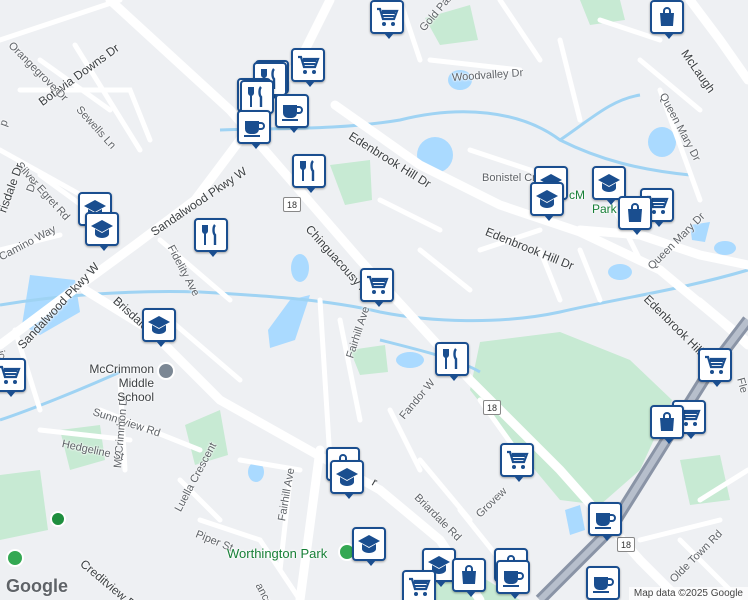  Describe the element at coordinates (577, 195) in the screenshot. I see `place-label-park: cM` at that location.